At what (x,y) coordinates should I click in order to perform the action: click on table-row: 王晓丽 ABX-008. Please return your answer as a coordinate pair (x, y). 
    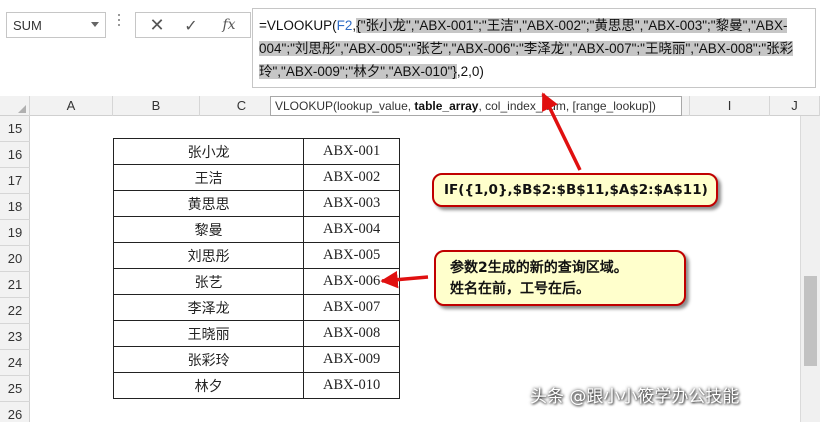
    Looking at the image, I should click on (256, 333).